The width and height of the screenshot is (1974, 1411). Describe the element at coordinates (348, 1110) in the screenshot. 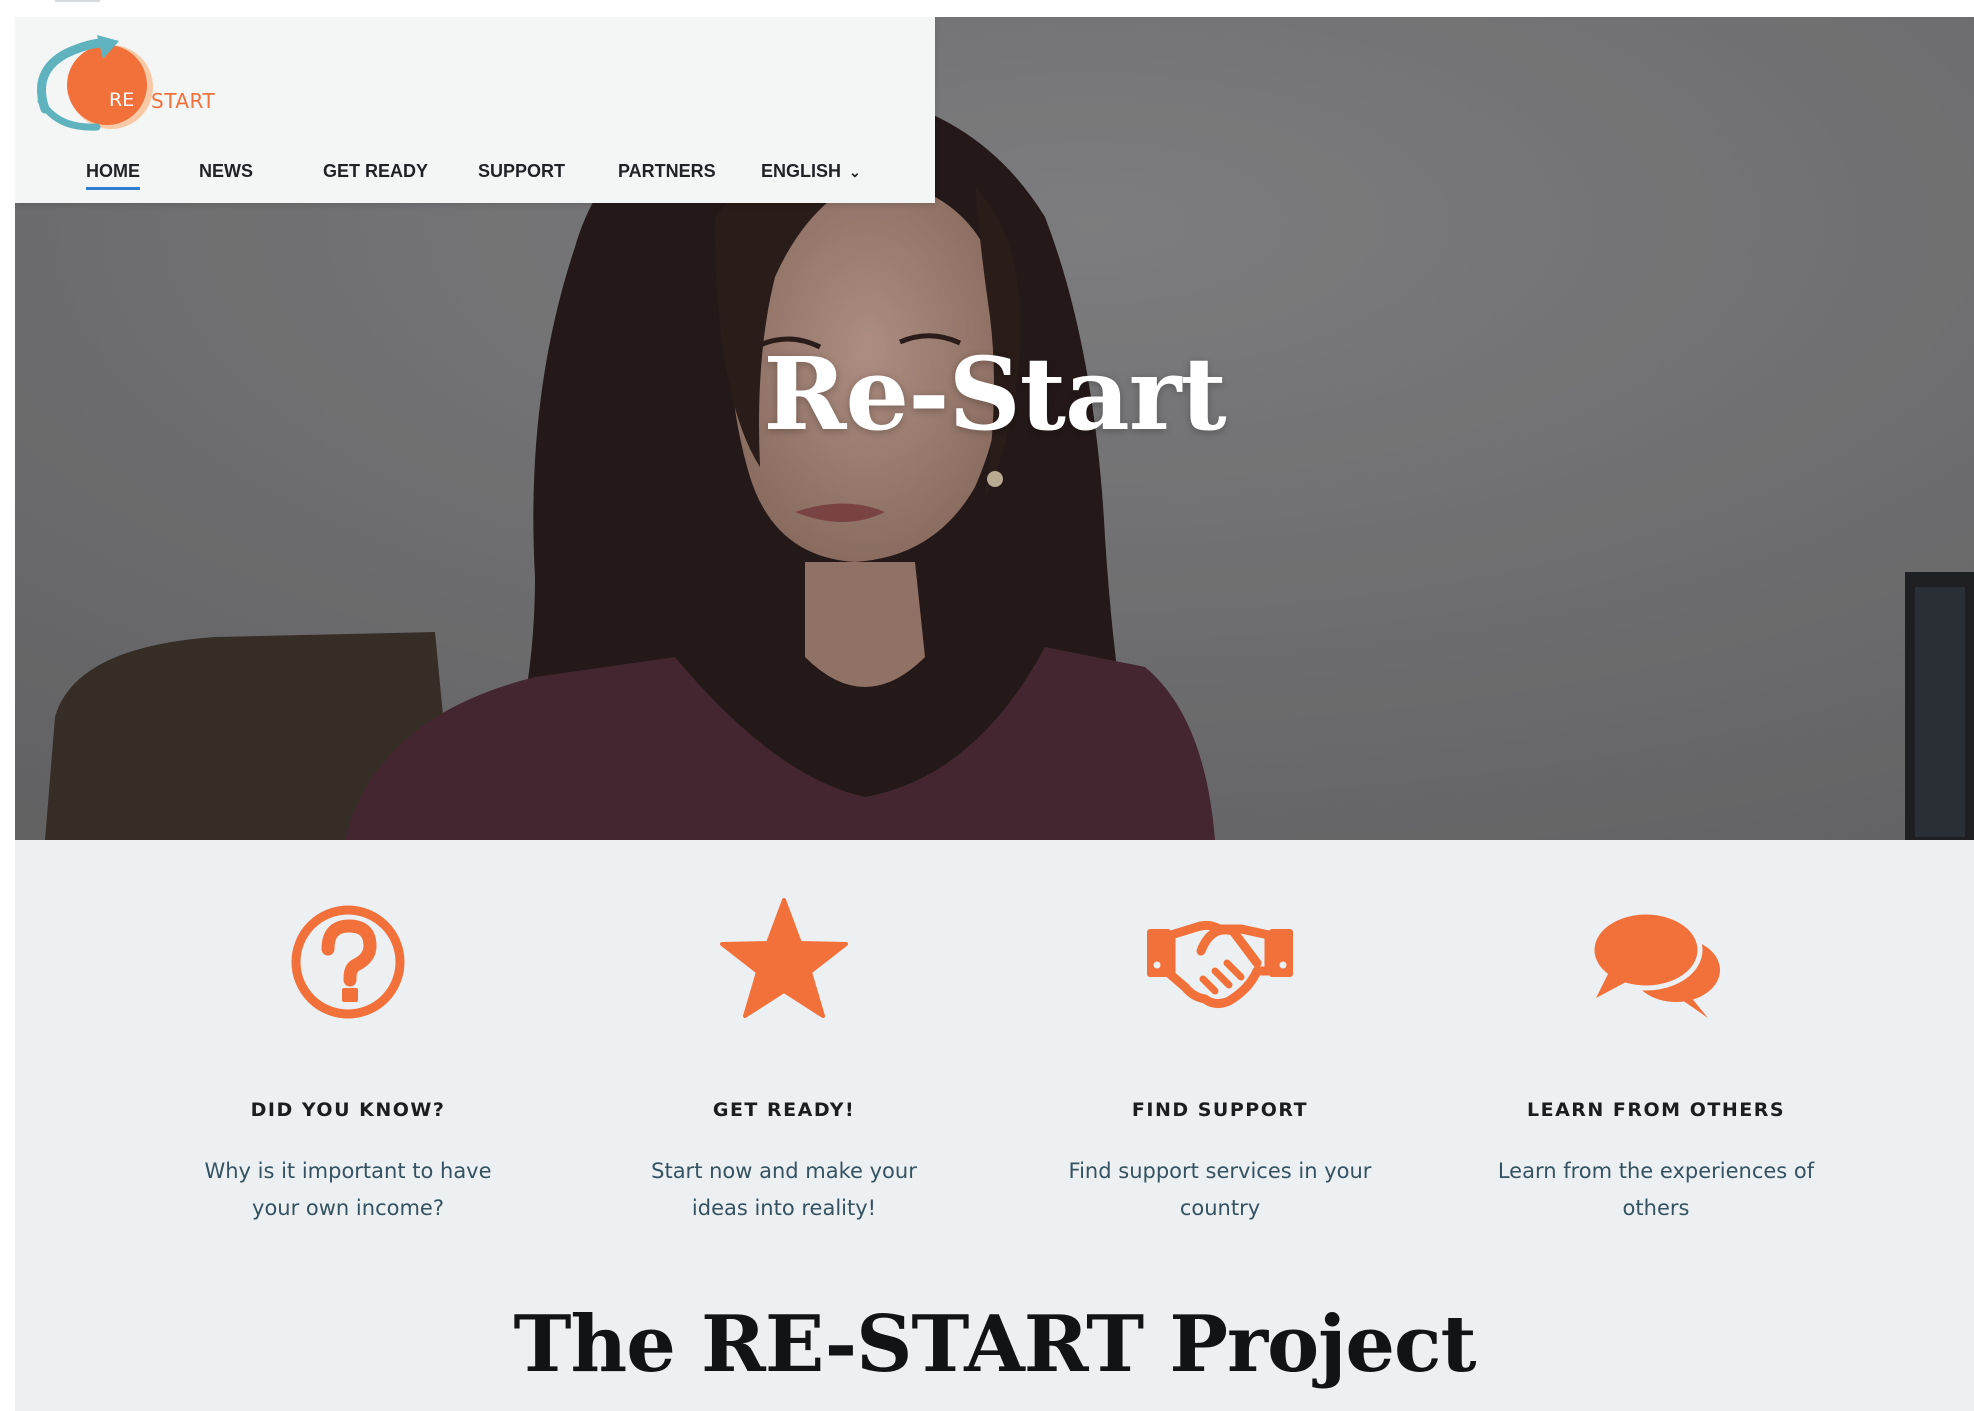

I see `feature-title: DID YOU KNOW?` at that location.